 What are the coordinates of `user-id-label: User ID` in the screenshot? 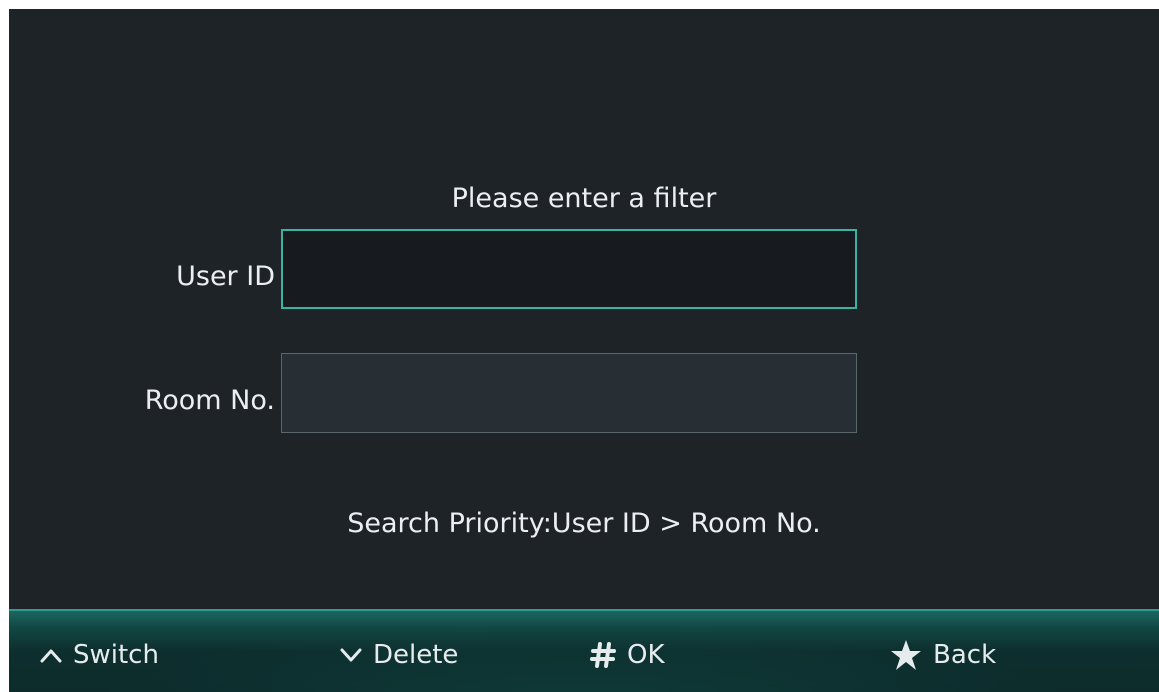 It's located at (225, 276).